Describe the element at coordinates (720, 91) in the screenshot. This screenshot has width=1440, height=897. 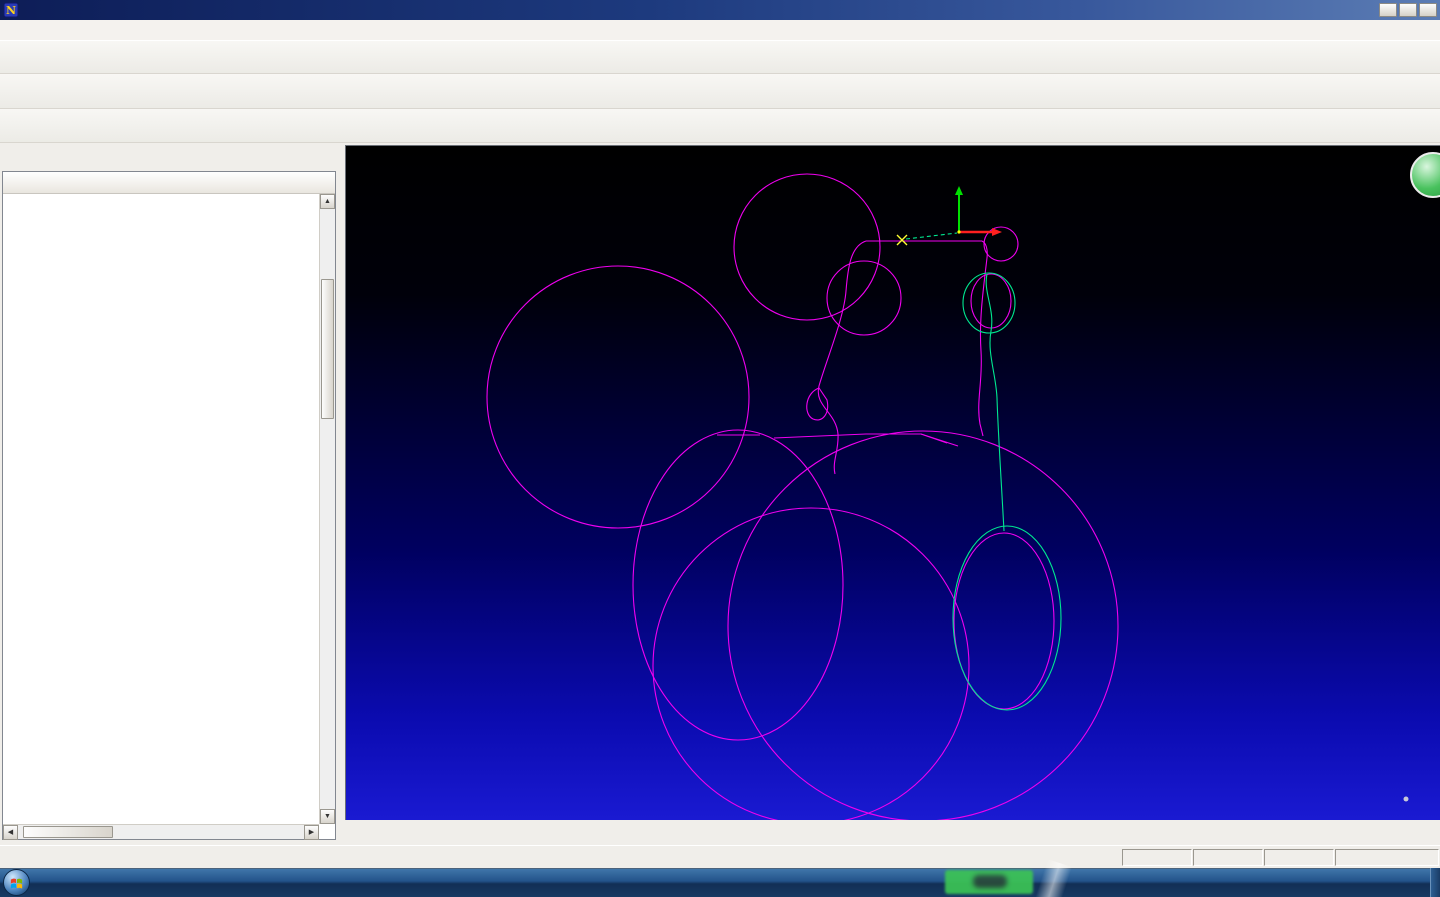
I see `toolbar-display` at that location.